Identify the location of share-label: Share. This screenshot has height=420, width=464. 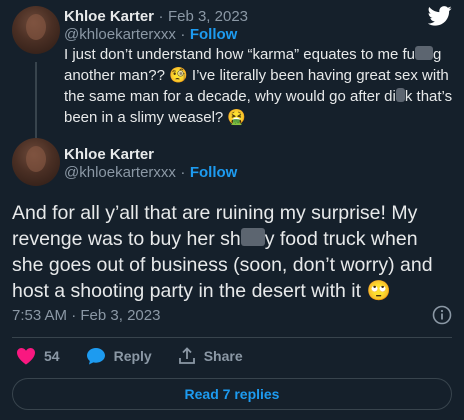
(223, 356).